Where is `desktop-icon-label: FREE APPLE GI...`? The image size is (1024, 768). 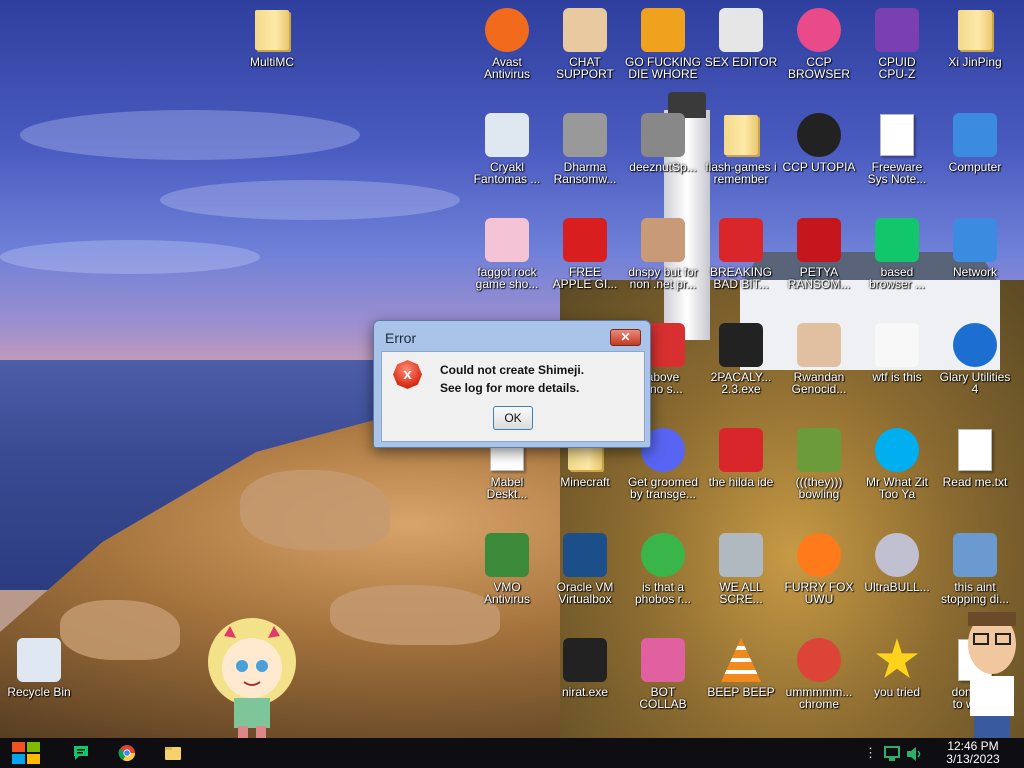 desktop-icon-label: FREE APPLE GI... is located at coordinates (585, 278).